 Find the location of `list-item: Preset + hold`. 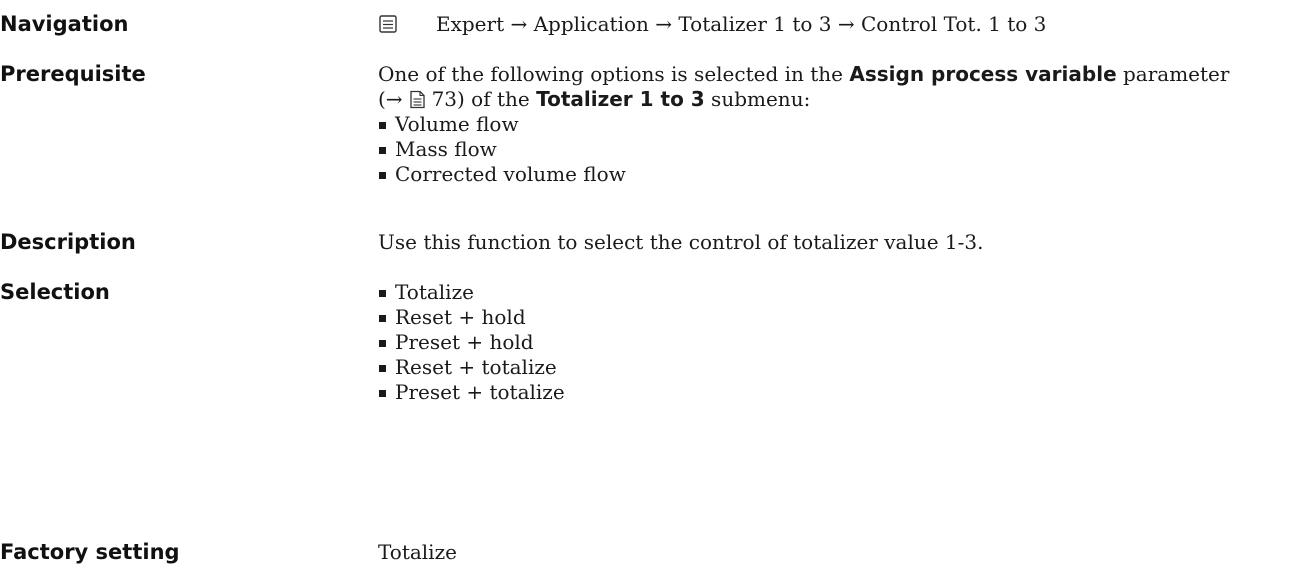

list-item: Preset + hold is located at coordinates (471, 342).